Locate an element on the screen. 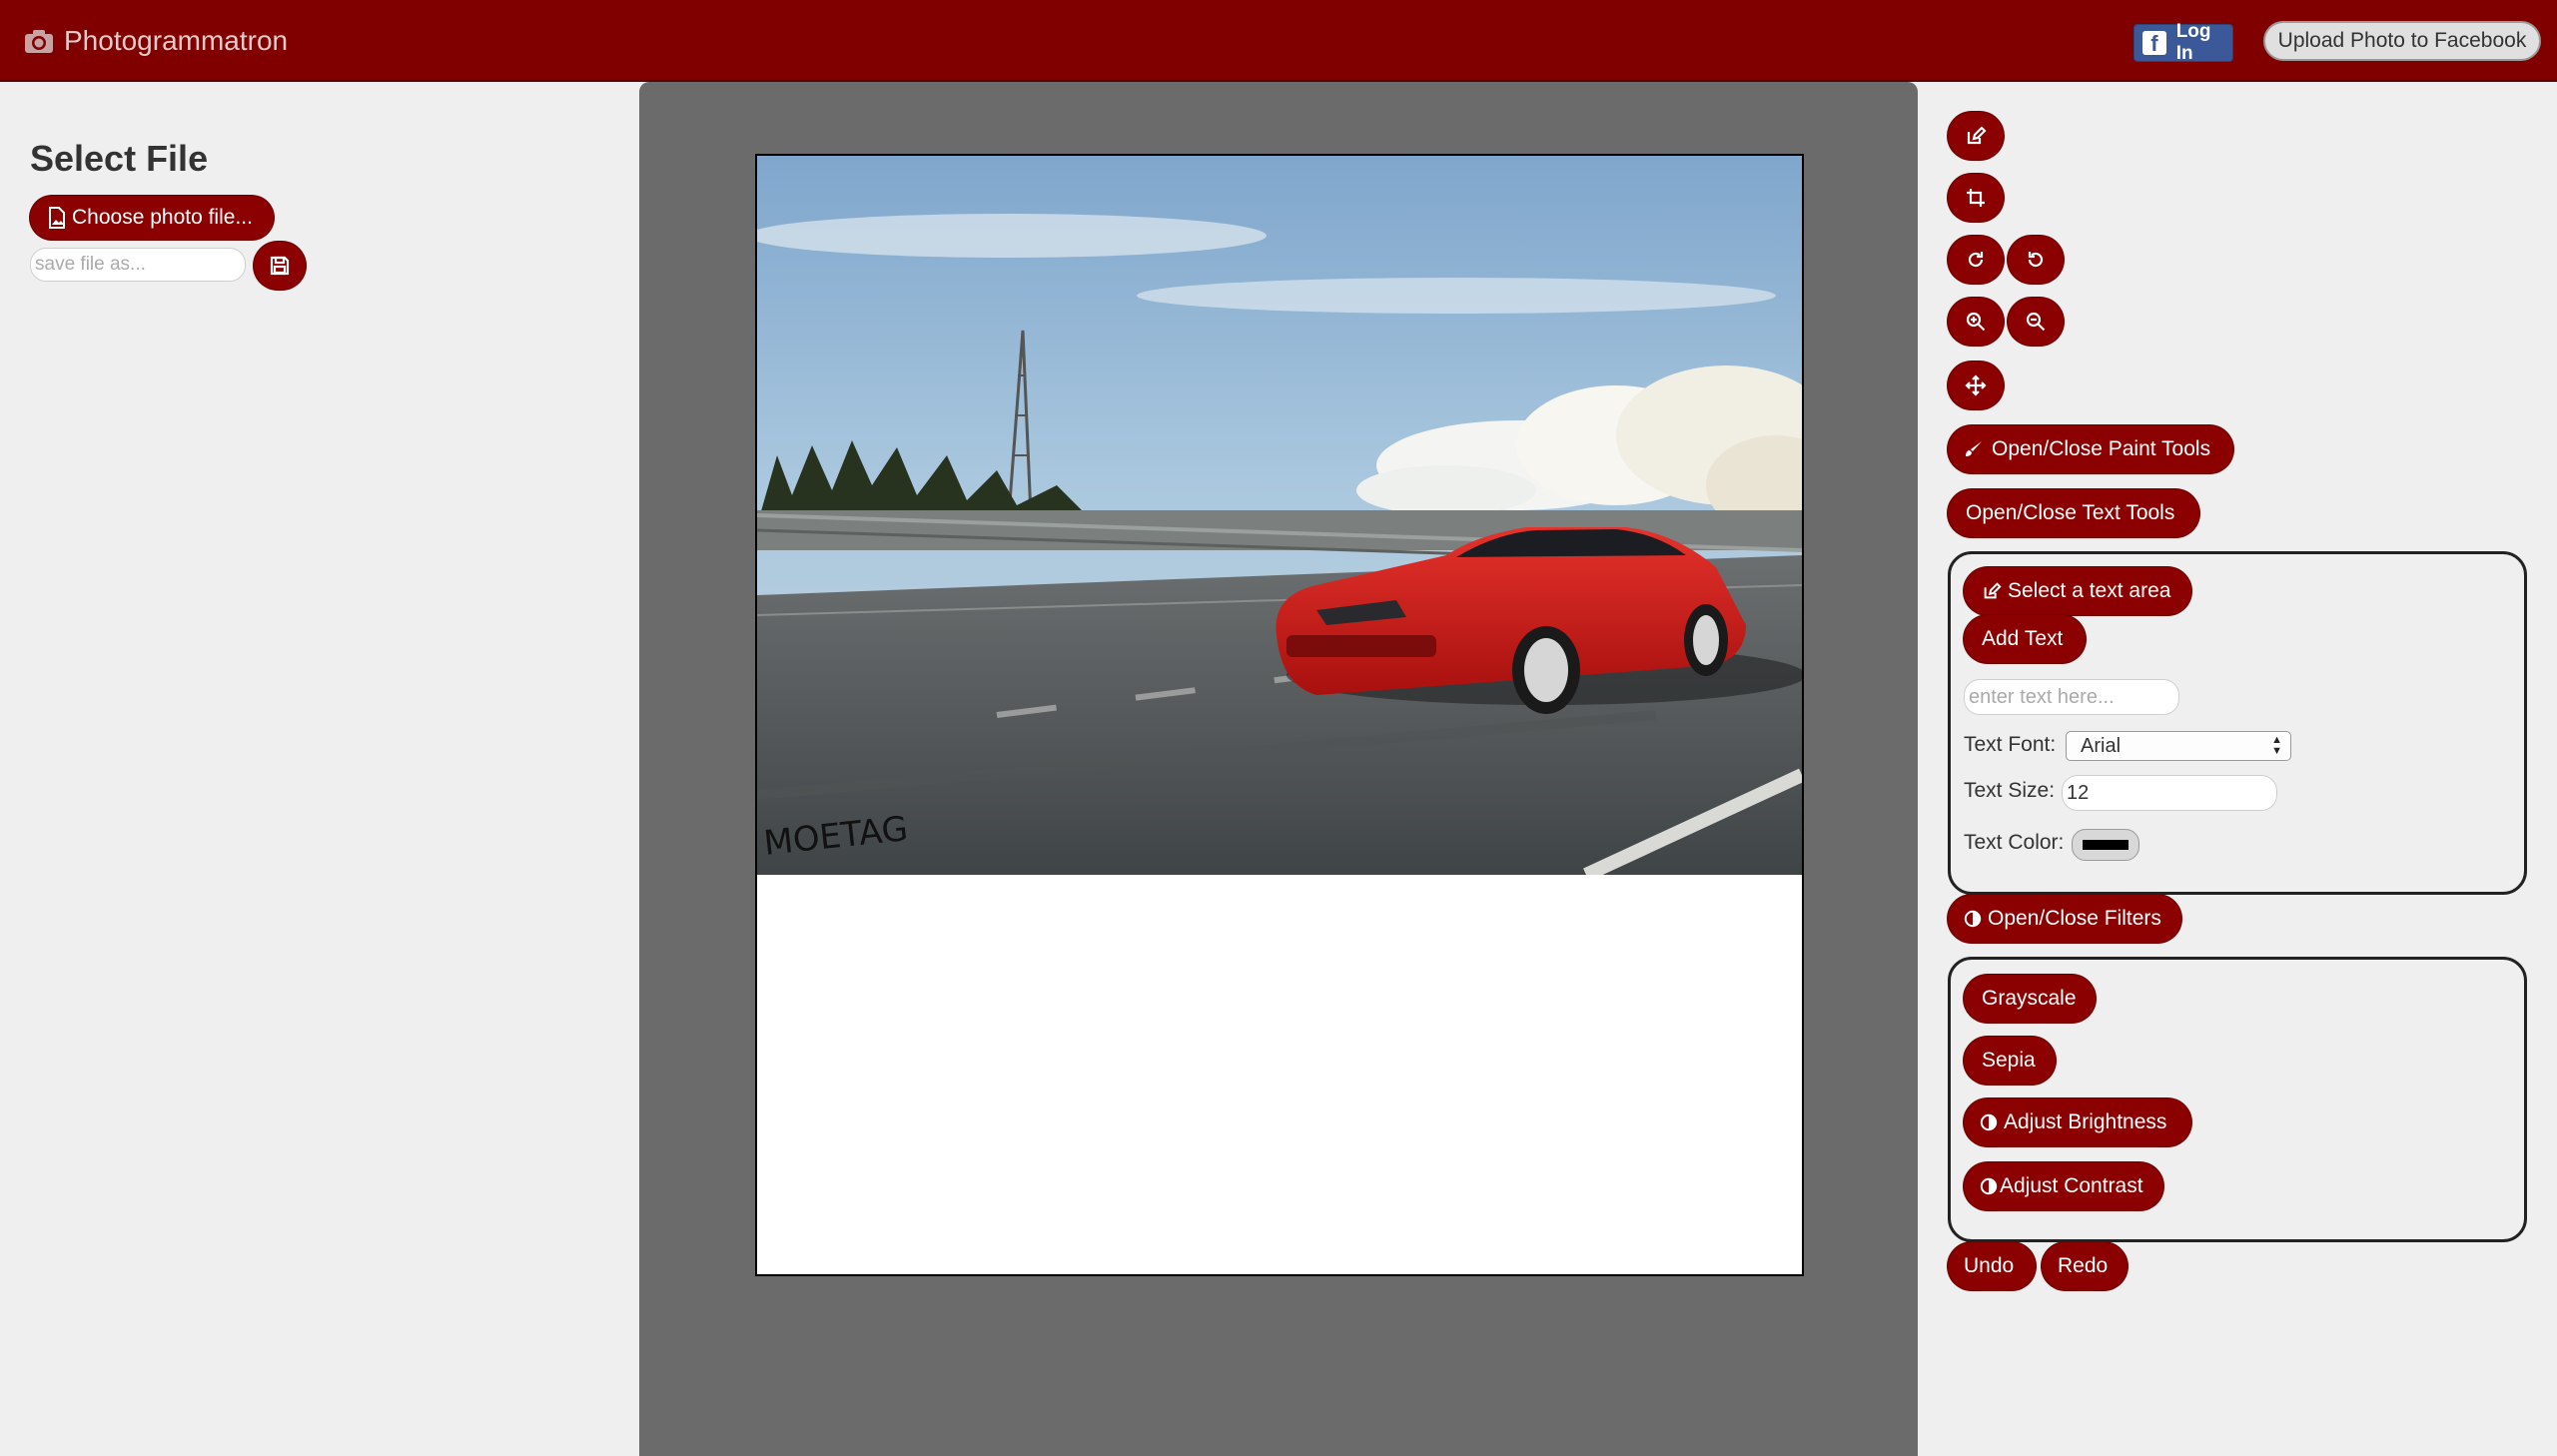 The height and width of the screenshot is (1456, 2557). rotate-cw-icon is located at coordinates (1976, 260).